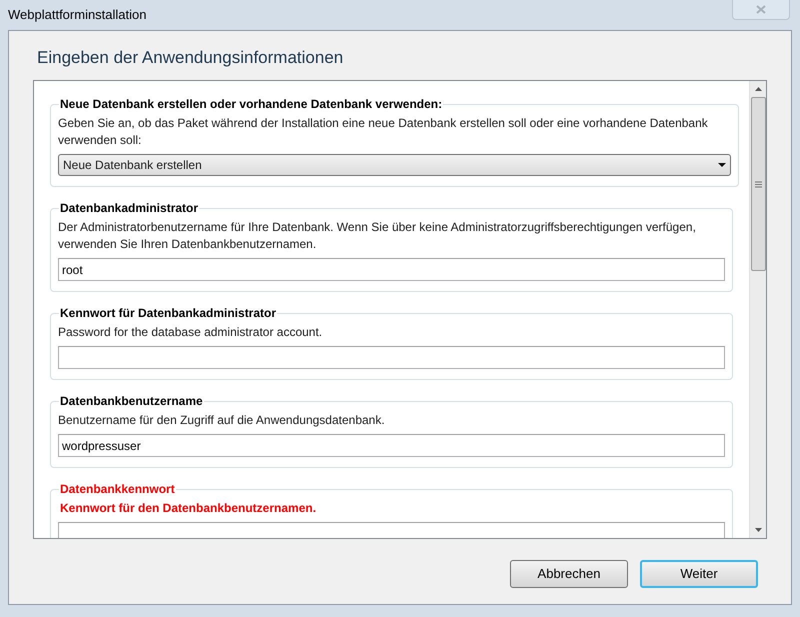 The height and width of the screenshot is (617, 800). What do you see at coordinates (190, 58) in the screenshot?
I see `page-heading: Eingeben der Anwendungsinformationen` at bounding box center [190, 58].